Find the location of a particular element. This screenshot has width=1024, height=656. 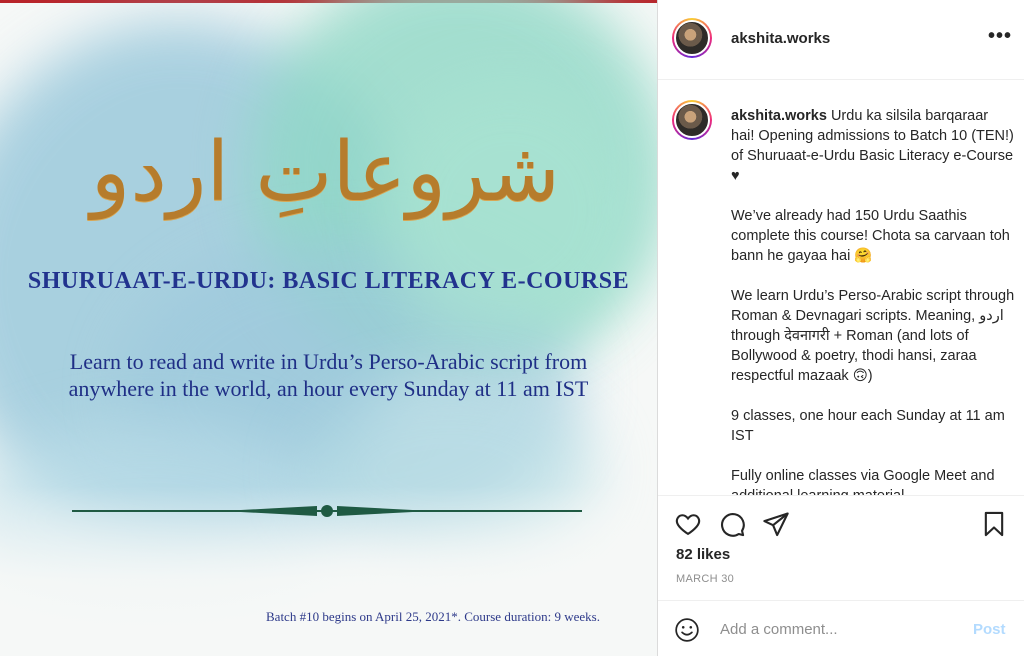

post-header: akshita.works ••• is located at coordinates (841, 40).